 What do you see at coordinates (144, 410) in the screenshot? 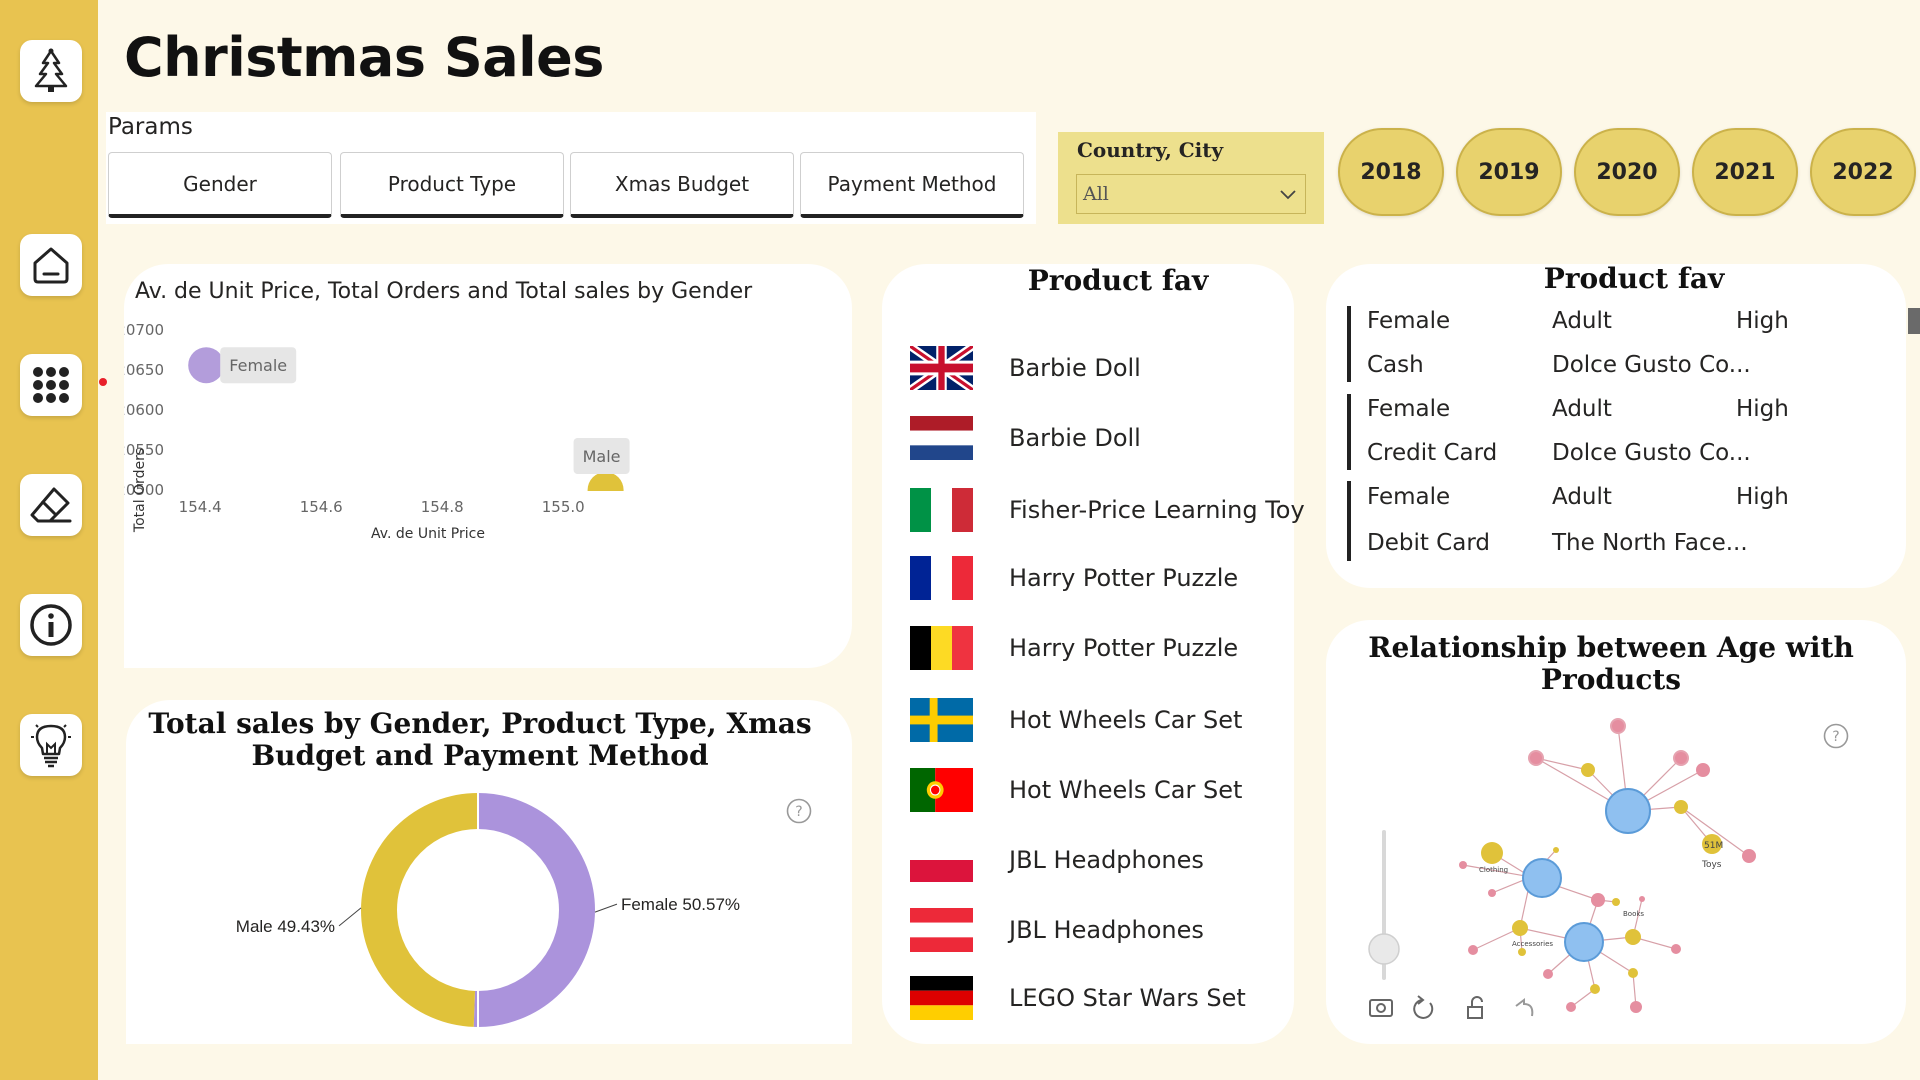
I see `y-tick-label: 20600` at bounding box center [144, 410].